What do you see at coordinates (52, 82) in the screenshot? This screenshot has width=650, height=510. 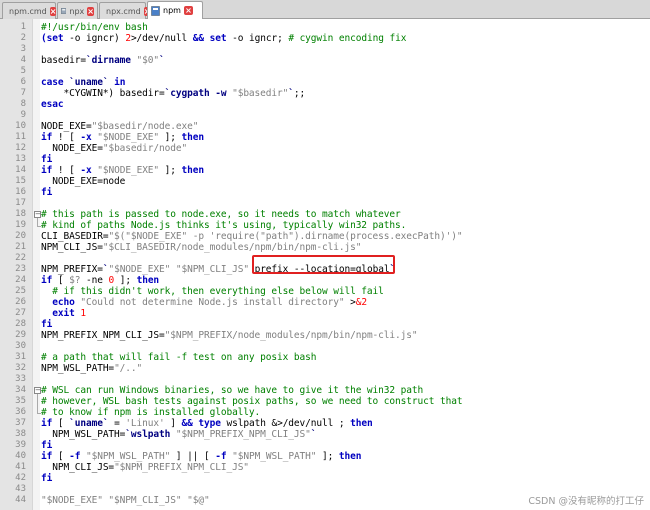 I see `code-token: case` at bounding box center [52, 82].